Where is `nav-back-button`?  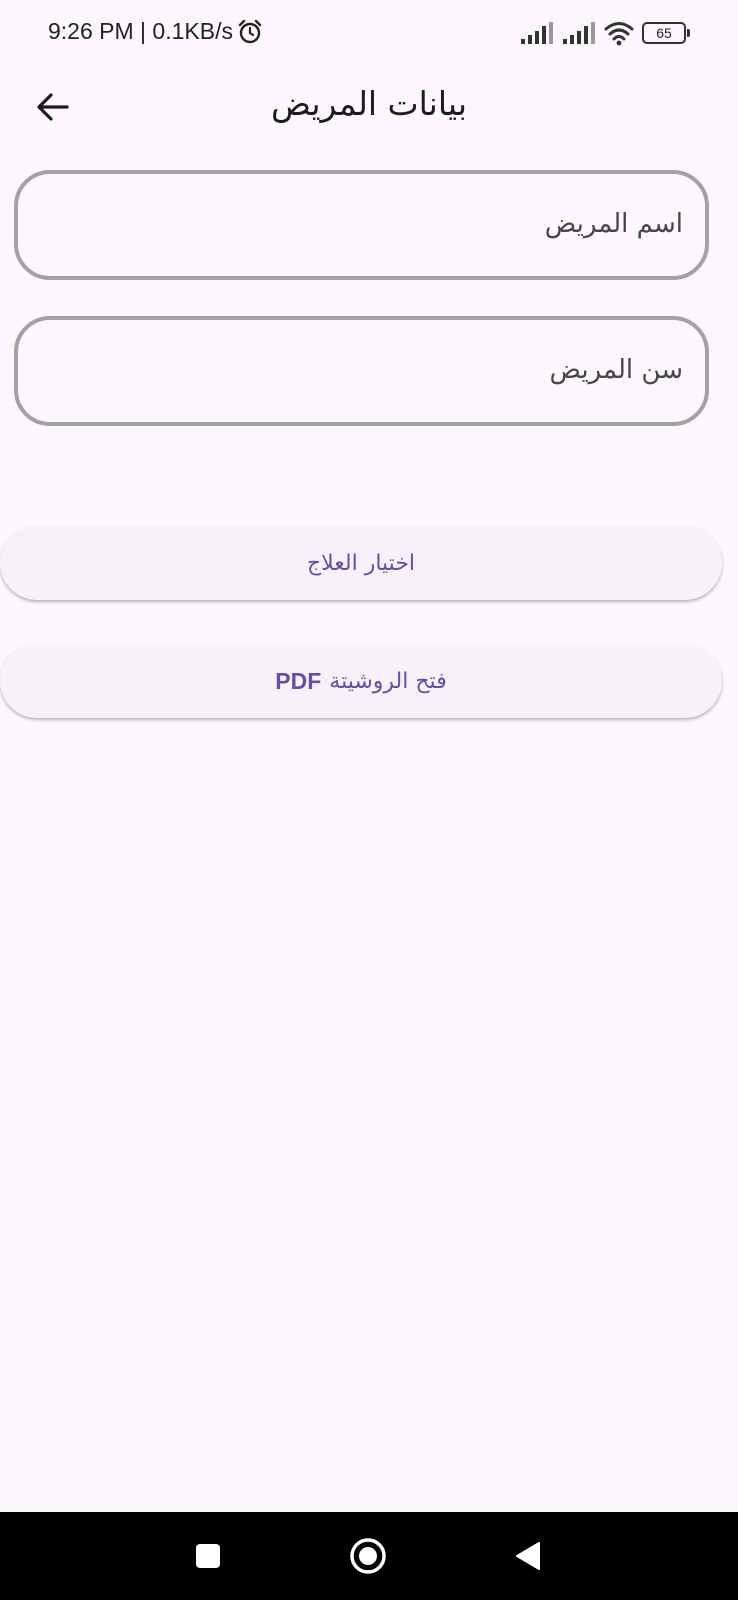 nav-back-button is located at coordinates (528, 1556).